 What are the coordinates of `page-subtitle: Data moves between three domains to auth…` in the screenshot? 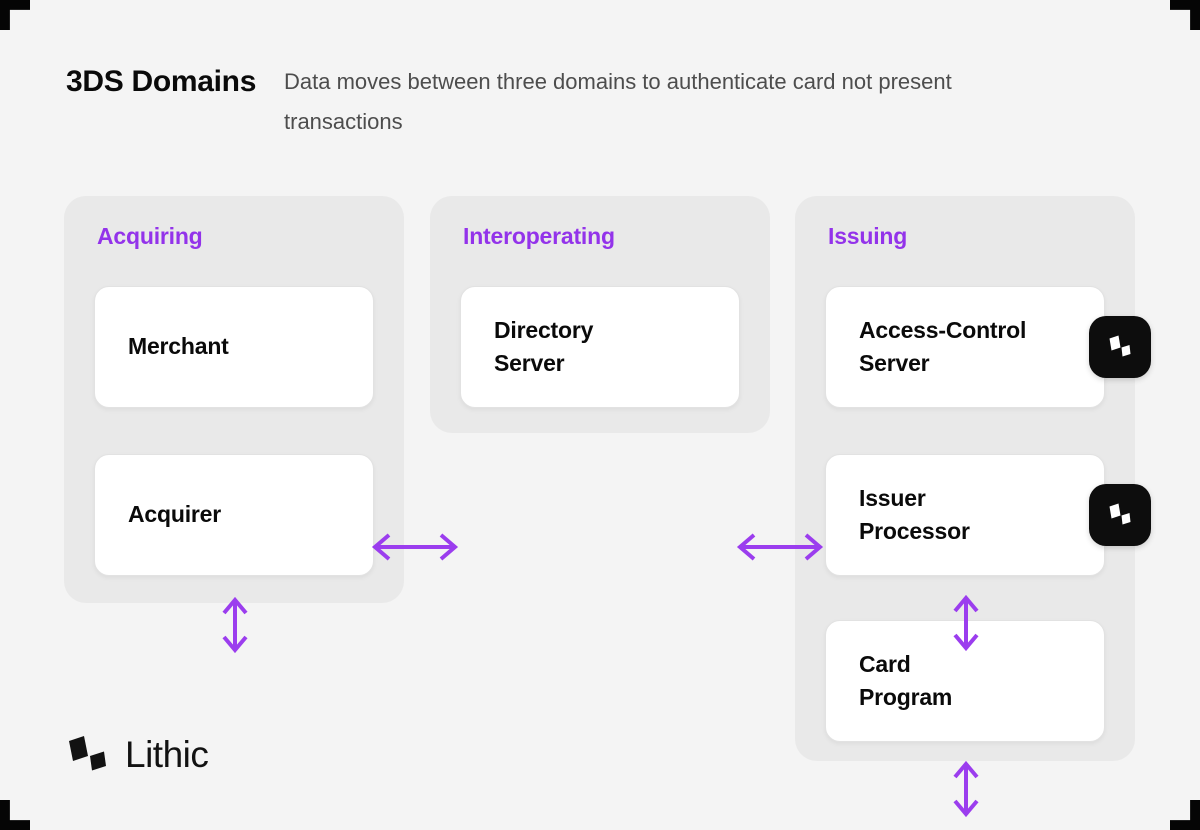 It's located at (618, 102).